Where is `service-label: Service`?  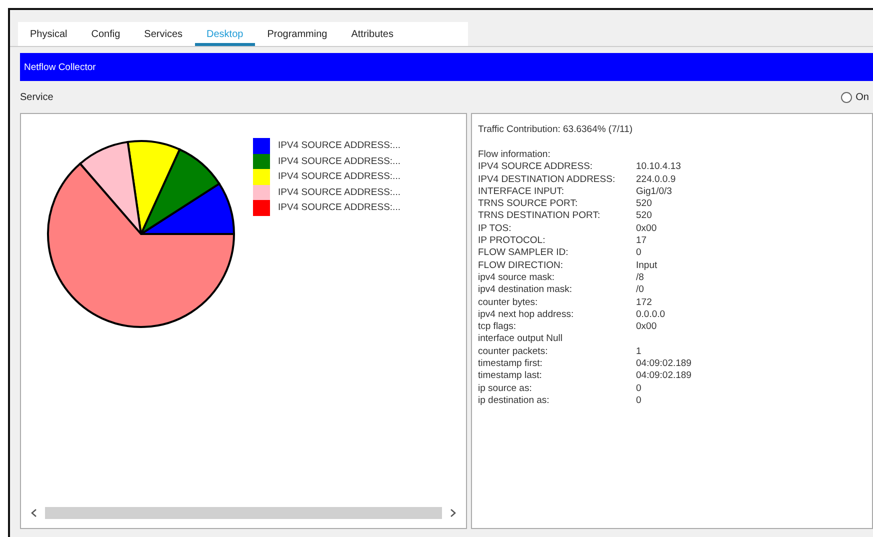
service-label: Service is located at coordinates (37, 97).